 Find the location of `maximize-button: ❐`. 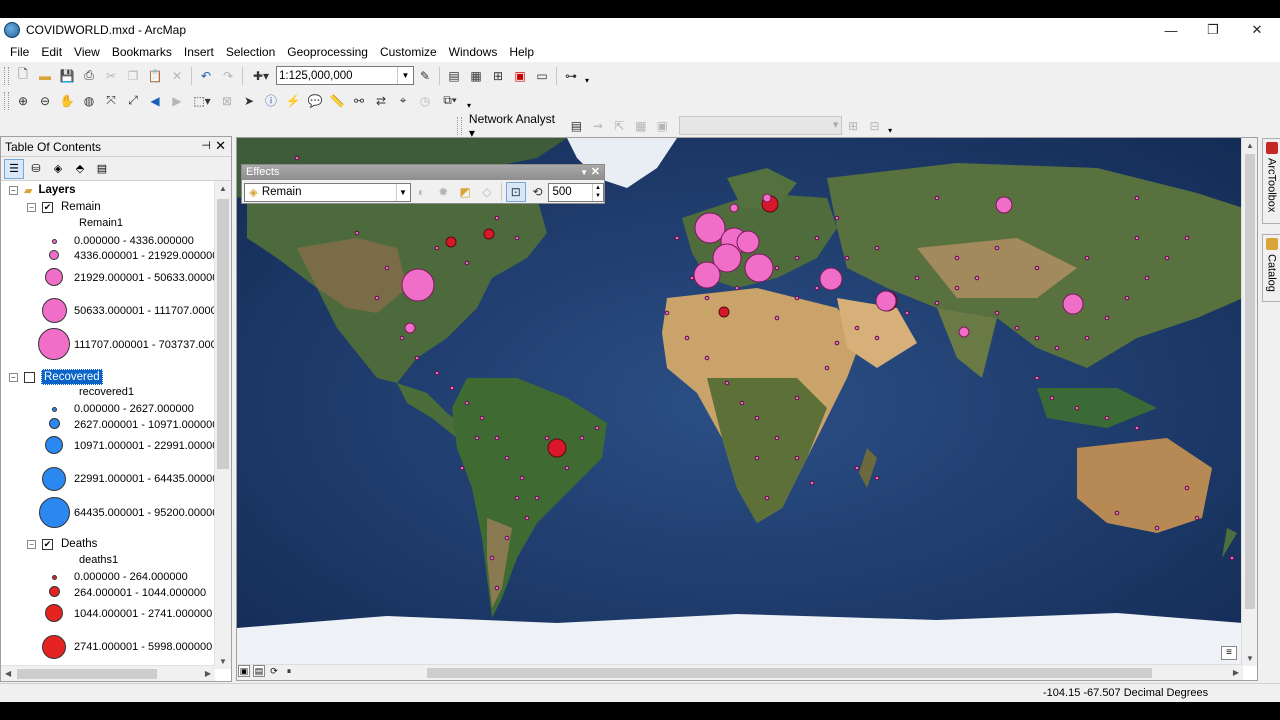

maximize-button: ❐ is located at coordinates (1213, 30).